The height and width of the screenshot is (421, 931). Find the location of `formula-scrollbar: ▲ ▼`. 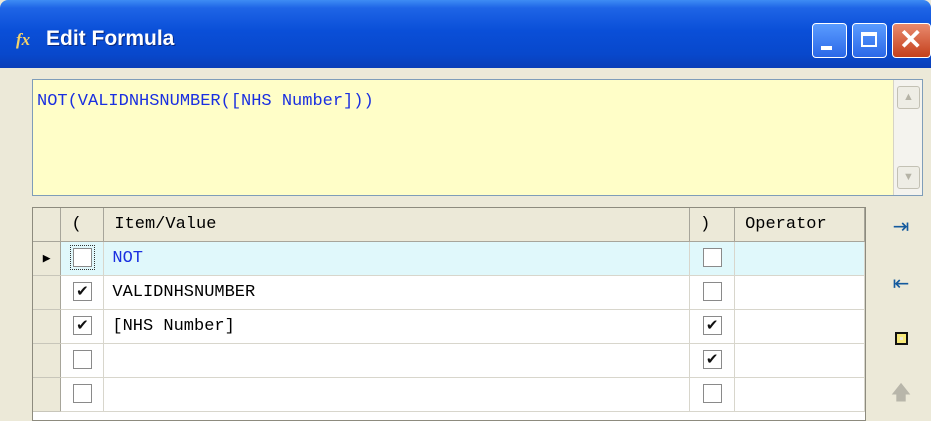

formula-scrollbar: ▲ ▼ is located at coordinates (907, 137).